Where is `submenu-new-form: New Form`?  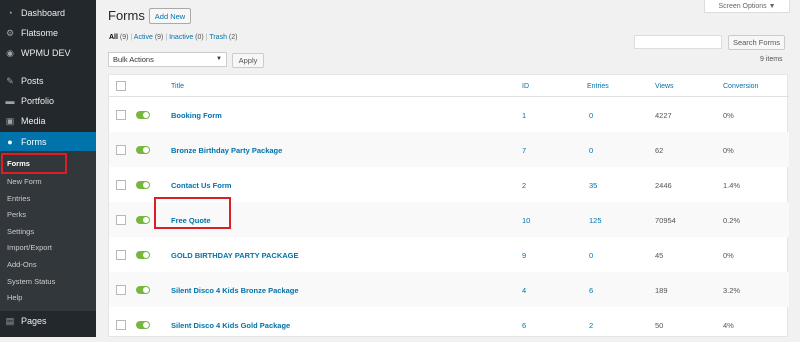 submenu-new-form: New Form is located at coordinates (24, 181).